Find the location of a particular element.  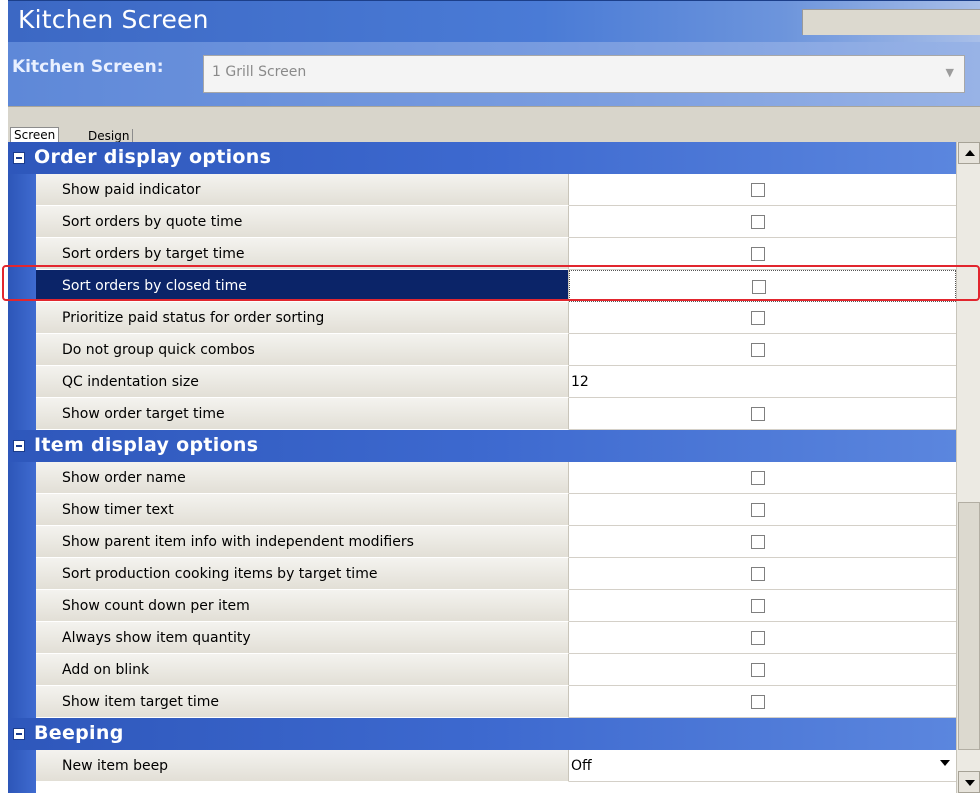

arrow-up-icon is located at coordinates (970, 153).